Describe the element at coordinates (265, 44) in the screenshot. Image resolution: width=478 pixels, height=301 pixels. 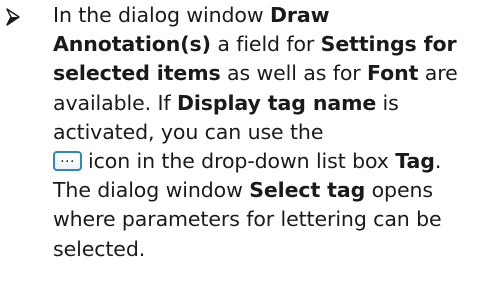
I see `text-segment: a field for` at that location.